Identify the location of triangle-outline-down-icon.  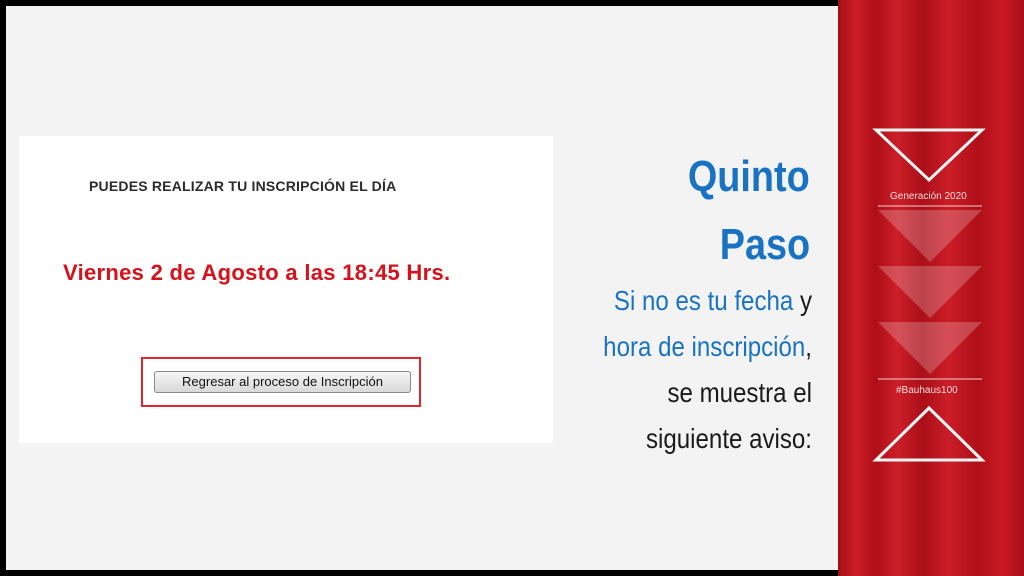
(929, 155).